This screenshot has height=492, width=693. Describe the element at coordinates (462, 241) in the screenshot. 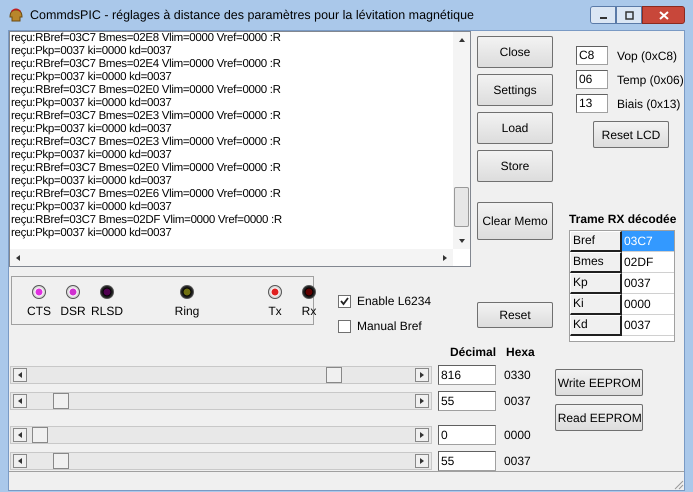

I see `down-arrow-icon` at that location.